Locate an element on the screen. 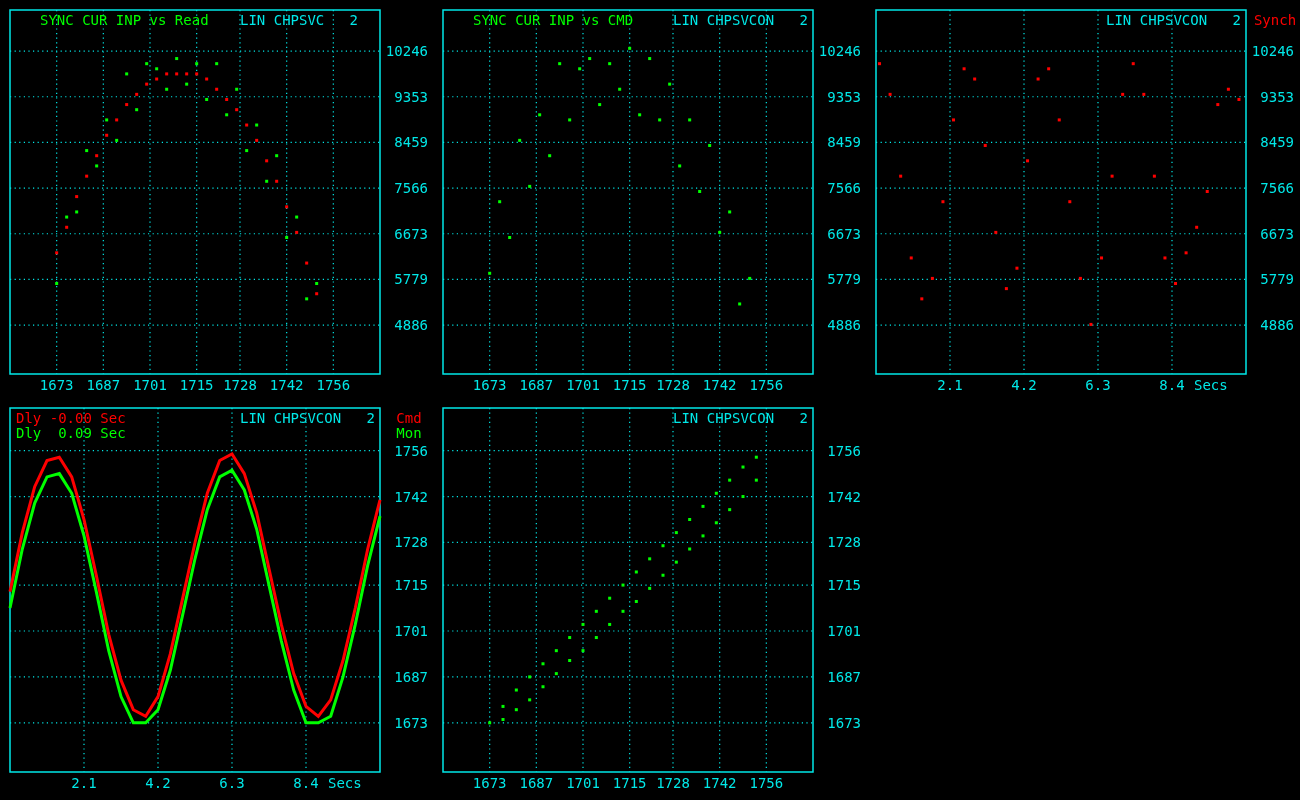 This screenshot has width=1300, height=800. chart-title: SYNC CUR INP vs CMD is located at coordinates (553, 20).